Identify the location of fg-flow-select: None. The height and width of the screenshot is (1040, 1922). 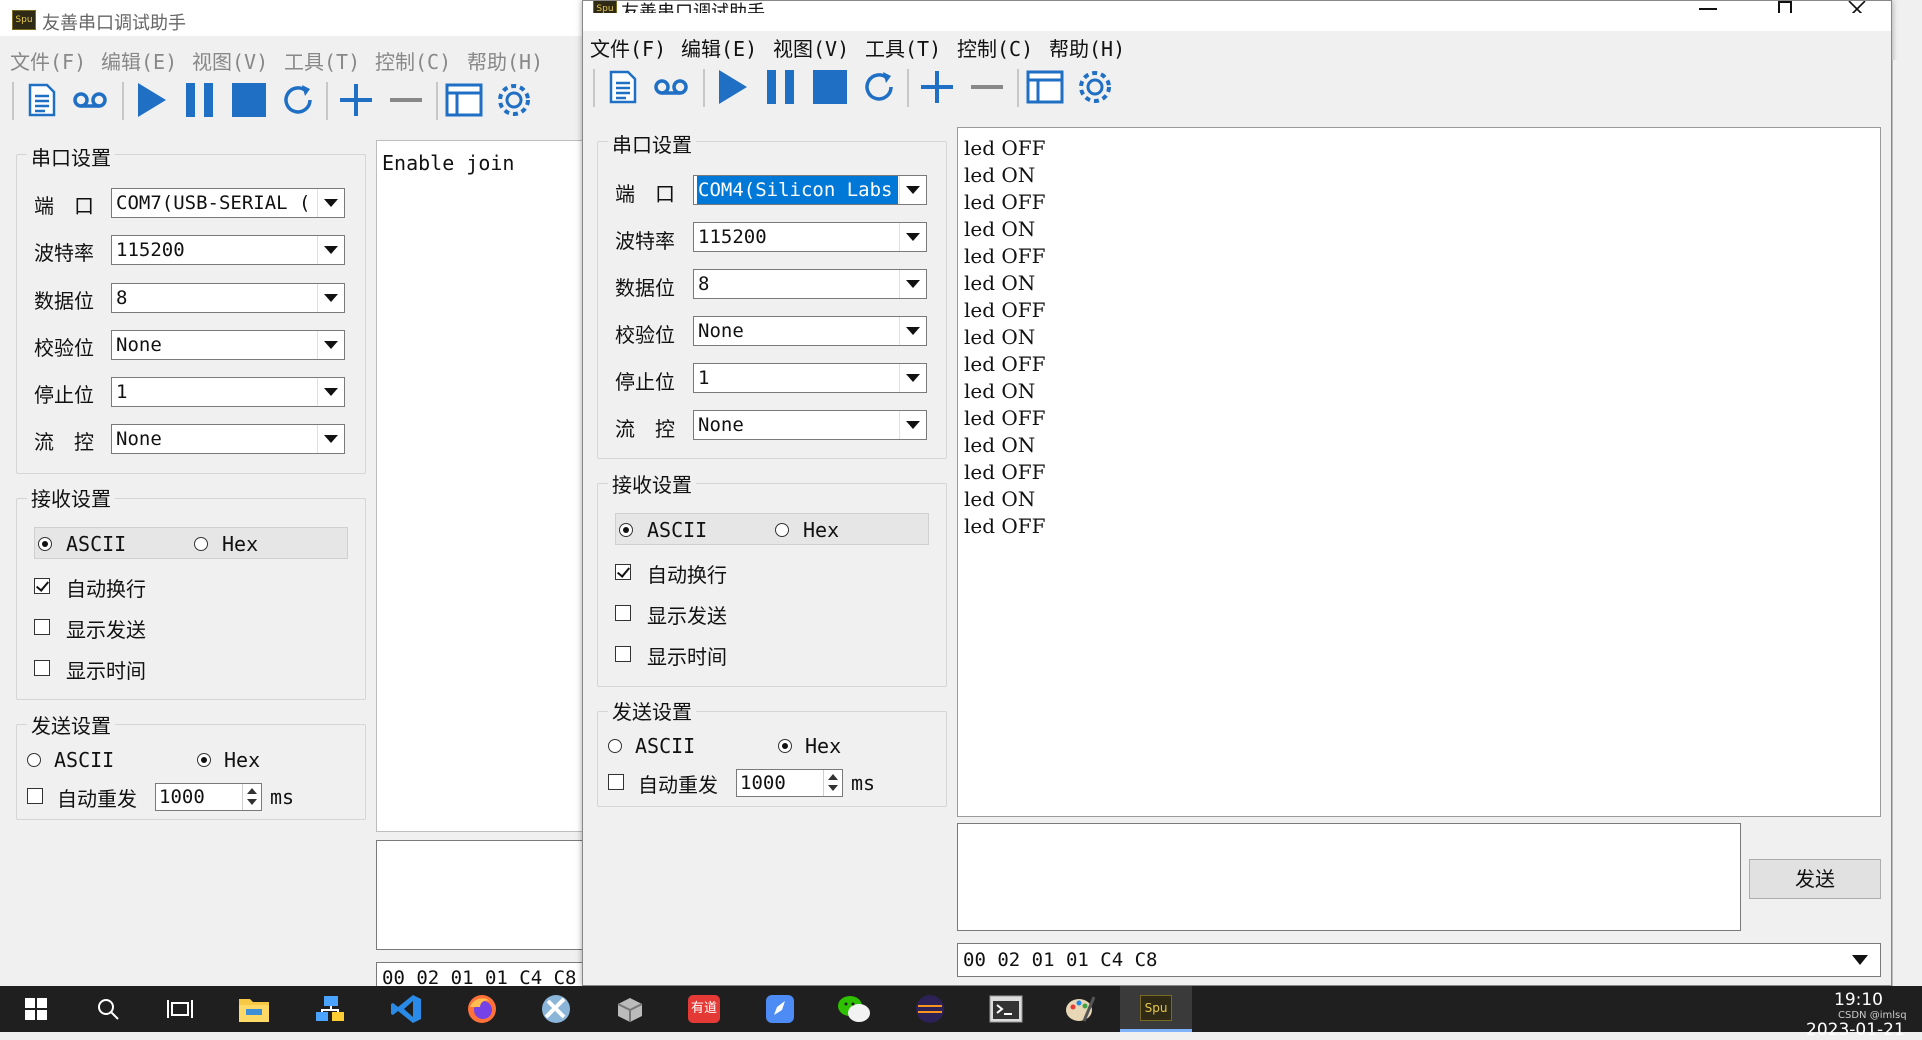
(810, 425).